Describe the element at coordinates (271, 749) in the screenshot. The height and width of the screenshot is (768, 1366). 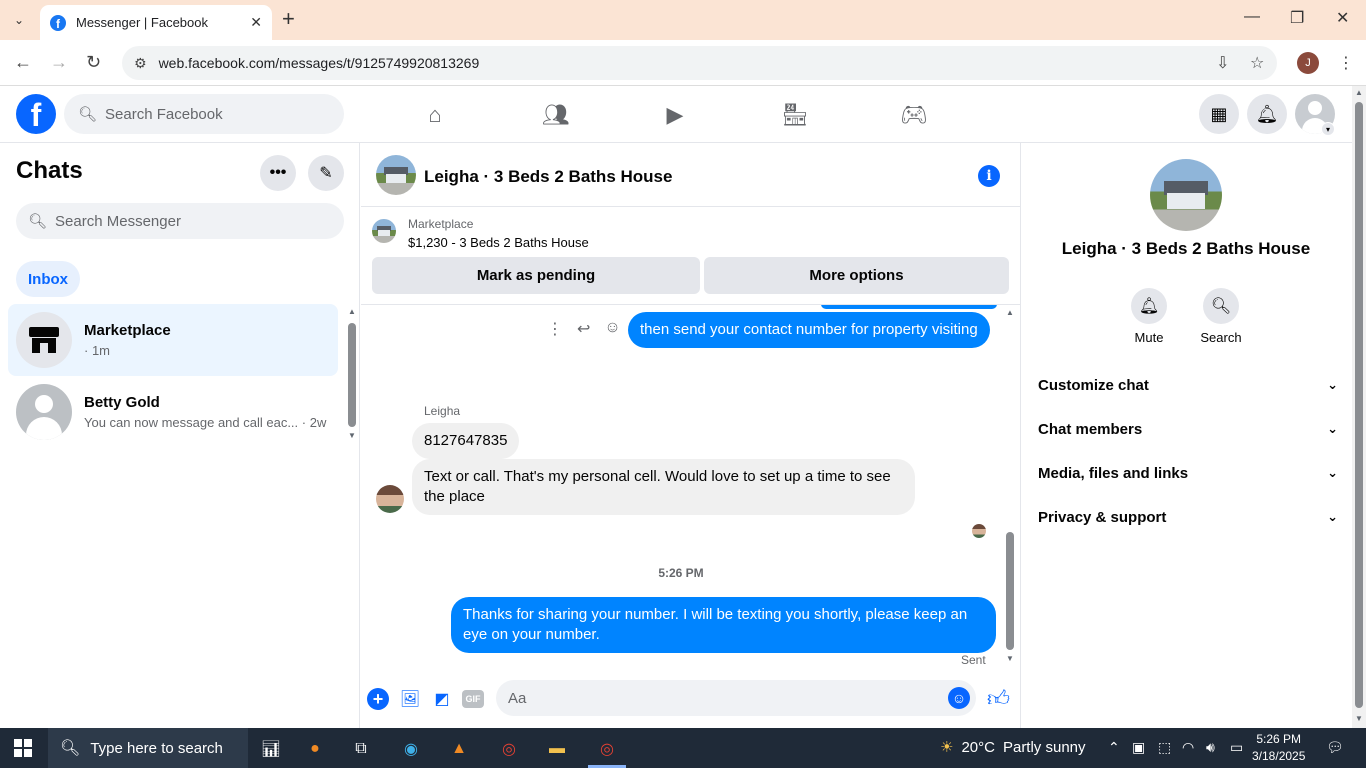
I see `widget-app-icon: 📊︎` at that location.